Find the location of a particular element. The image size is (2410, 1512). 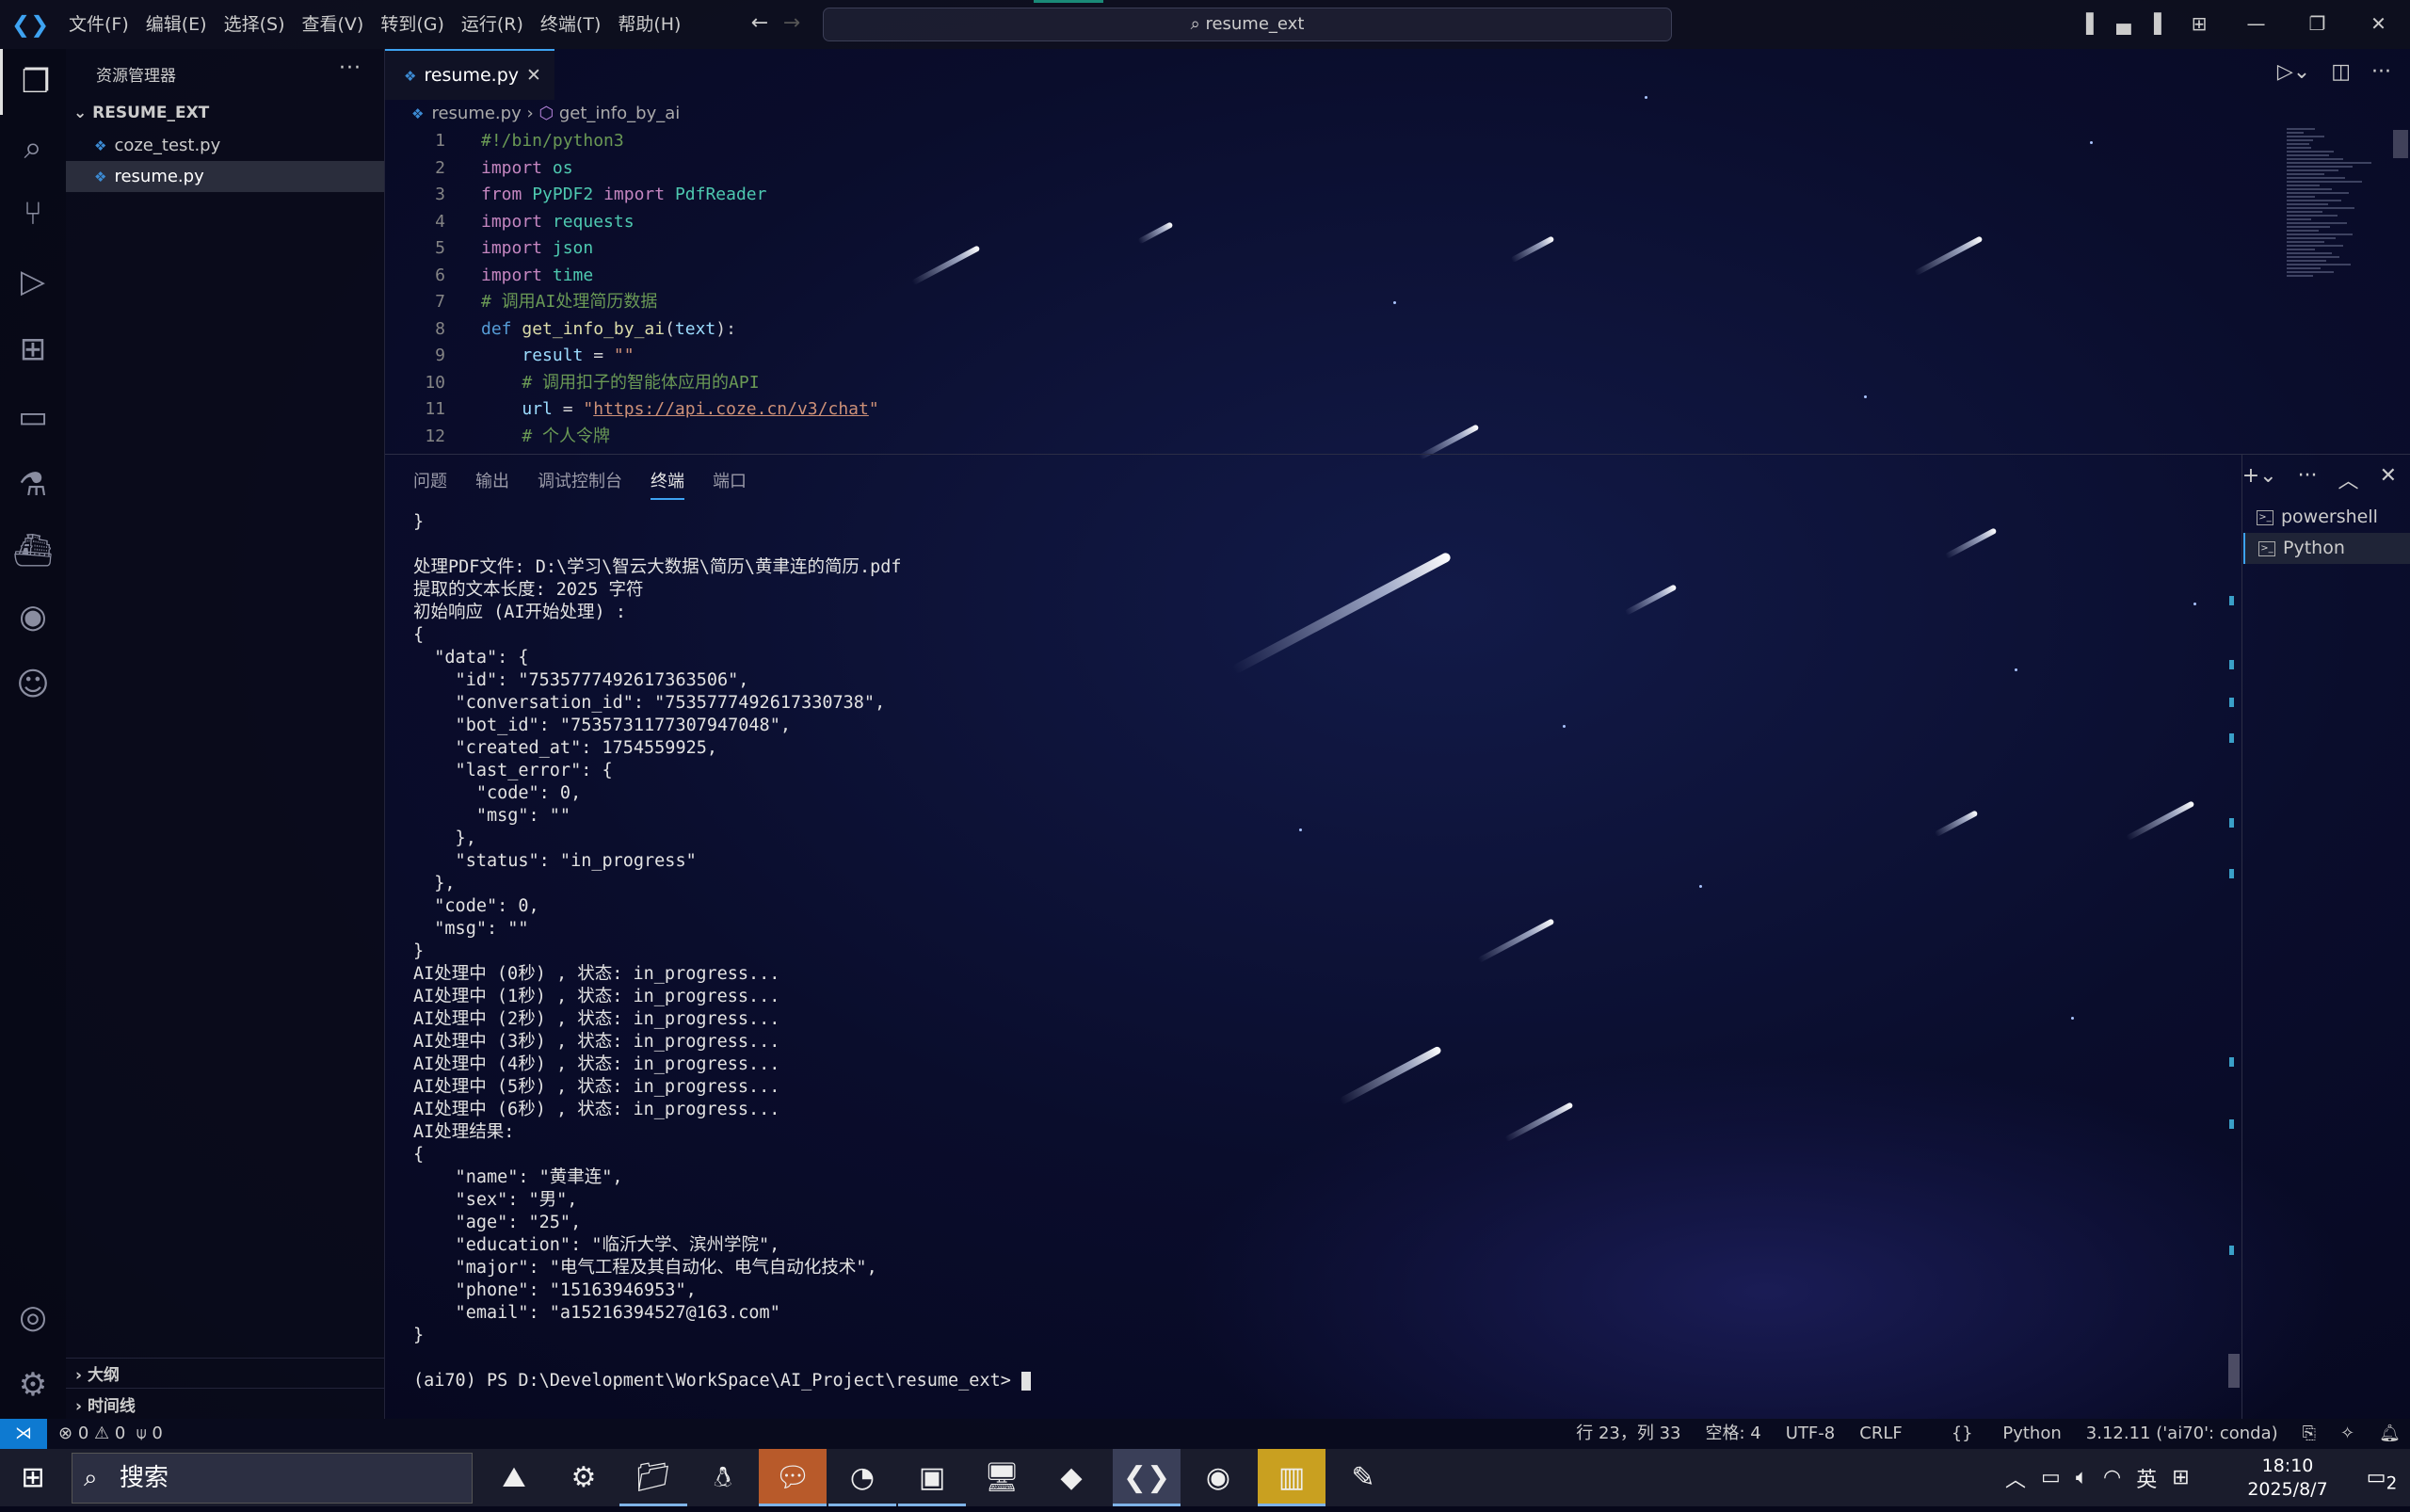

menu-run: 运行(R) is located at coordinates (492, 24).